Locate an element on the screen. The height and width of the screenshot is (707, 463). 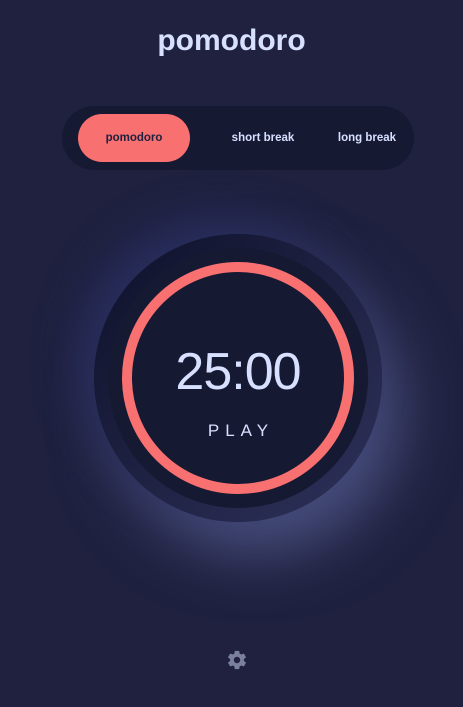
app-title: pomodoro is located at coordinates (231, 40).